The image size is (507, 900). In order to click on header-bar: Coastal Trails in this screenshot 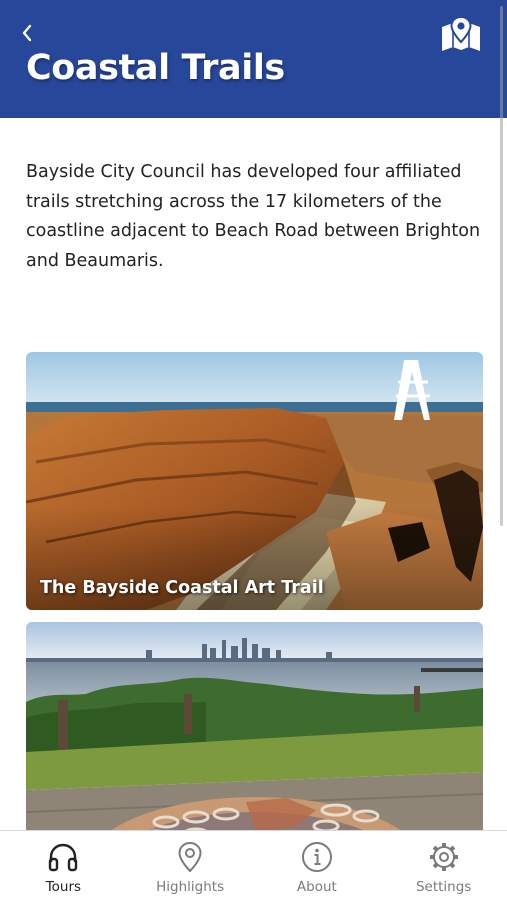, I will do `click(253, 59)`.